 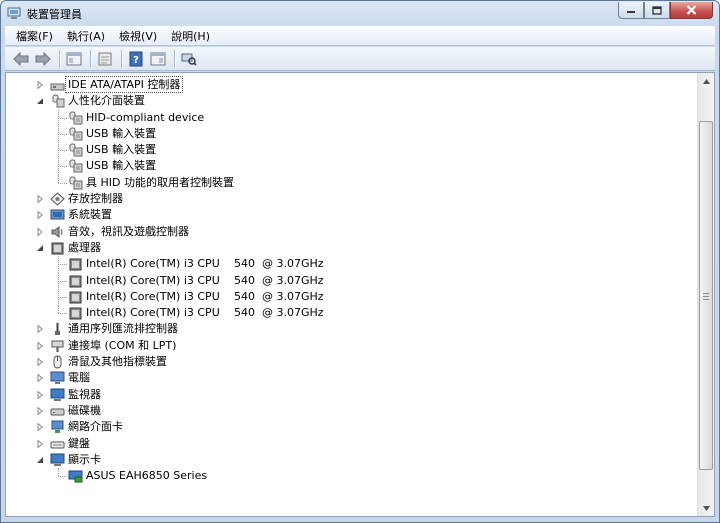 I want to click on tree-device: ASUS EAH6850 Series, so click(x=351, y=476).